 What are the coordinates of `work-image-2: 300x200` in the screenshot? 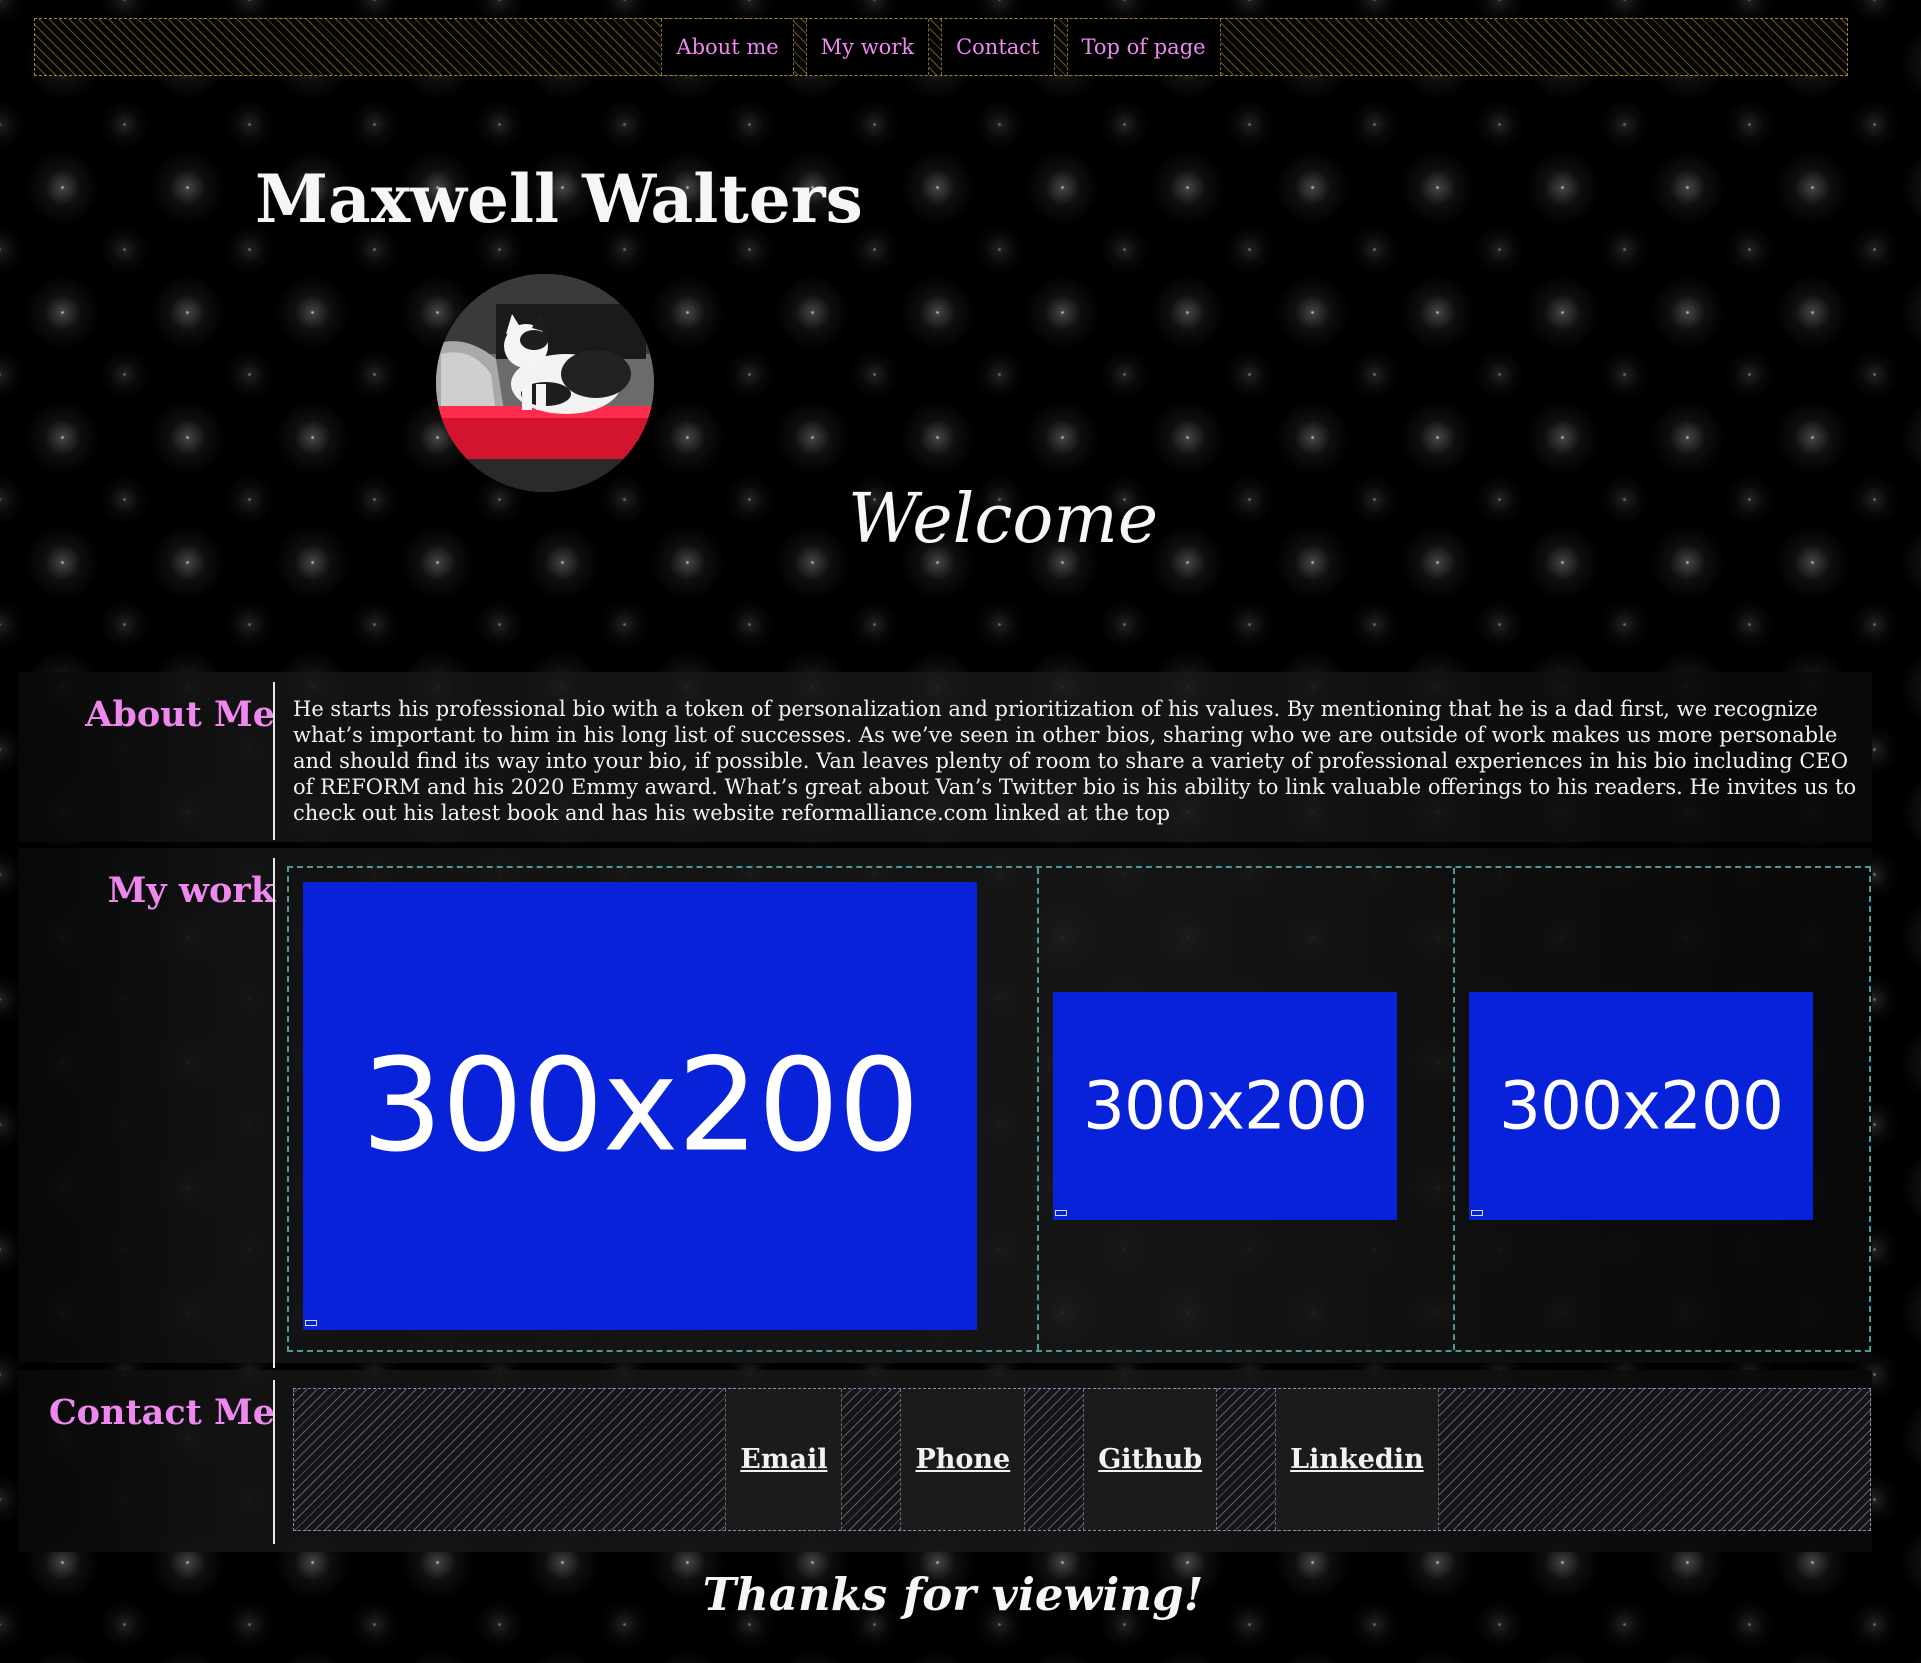 It's located at (1225, 1106).